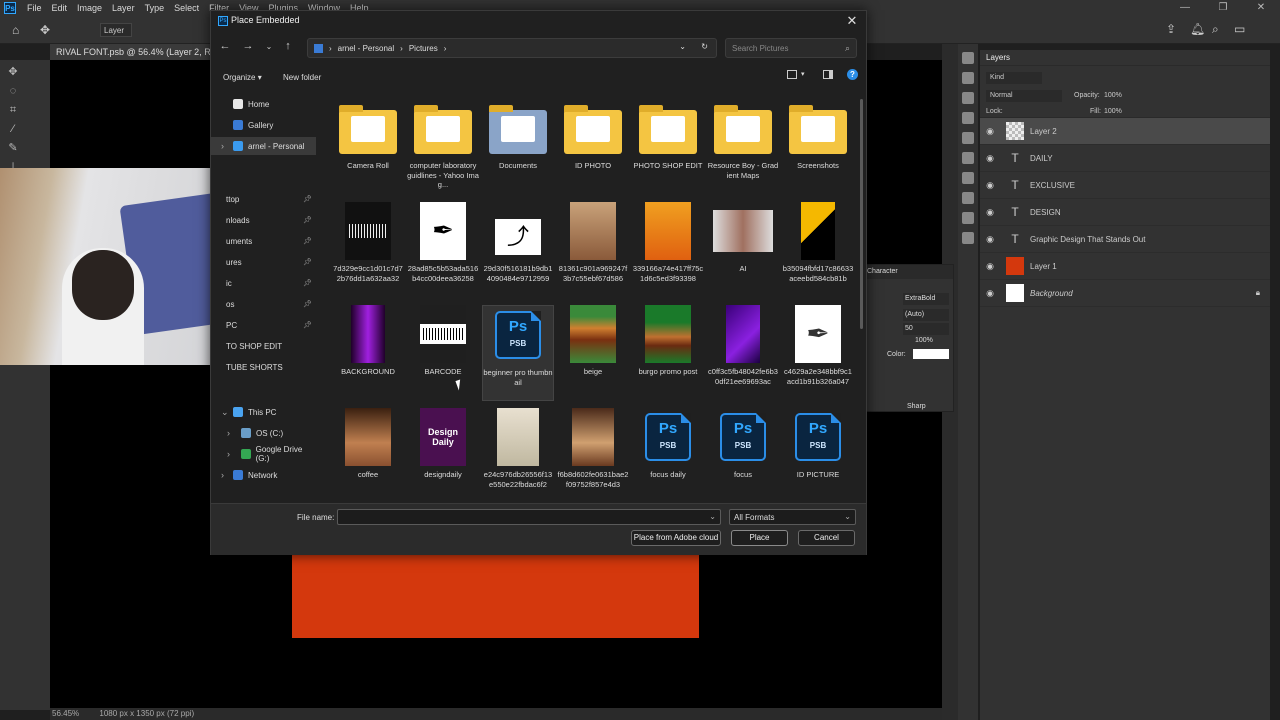 This screenshot has height=720, width=1280. What do you see at coordinates (668, 250) in the screenshot?
I see `file-item: 339166a74e417ff75c1d6c5ed3f93398` at bounding box center [668, 250].